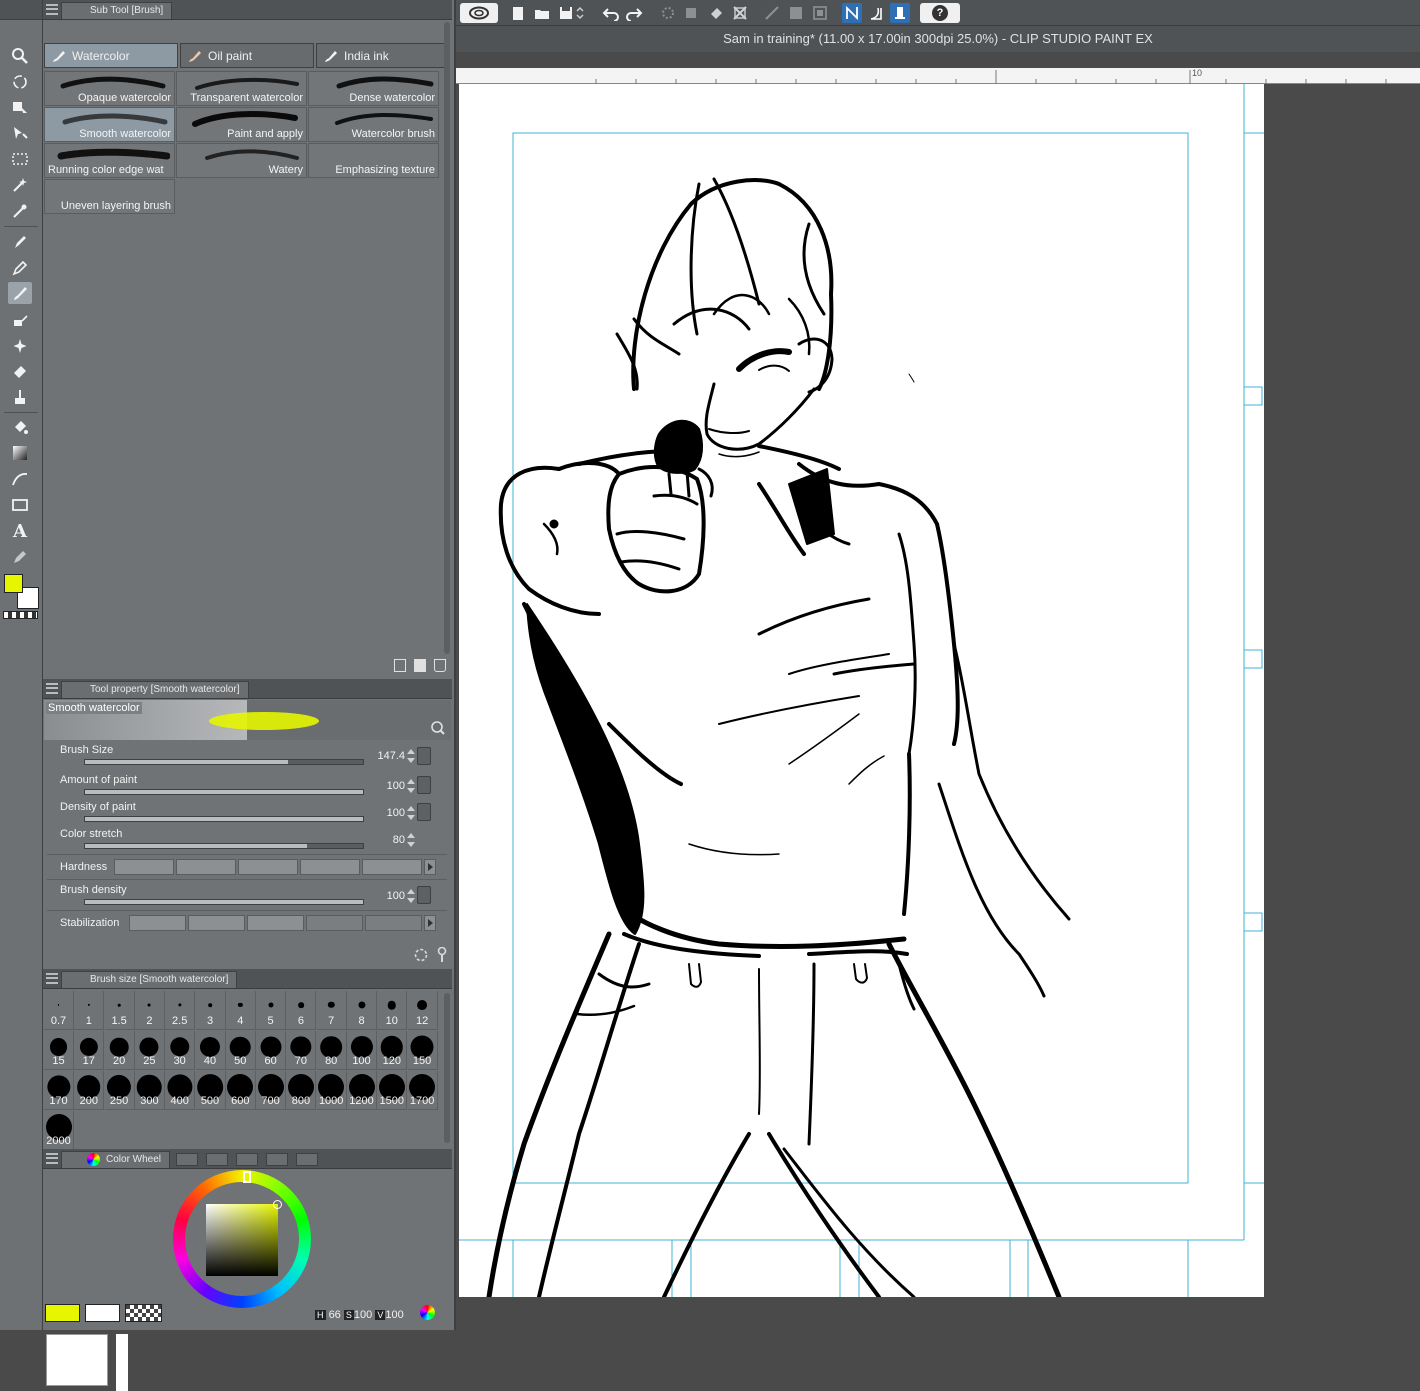 The height and width of the screenshot is (1391, 1420). What do you see at coordinates (740, 13) in the screenshot?
I see `transform-icon` at bounding box center [740, 13].